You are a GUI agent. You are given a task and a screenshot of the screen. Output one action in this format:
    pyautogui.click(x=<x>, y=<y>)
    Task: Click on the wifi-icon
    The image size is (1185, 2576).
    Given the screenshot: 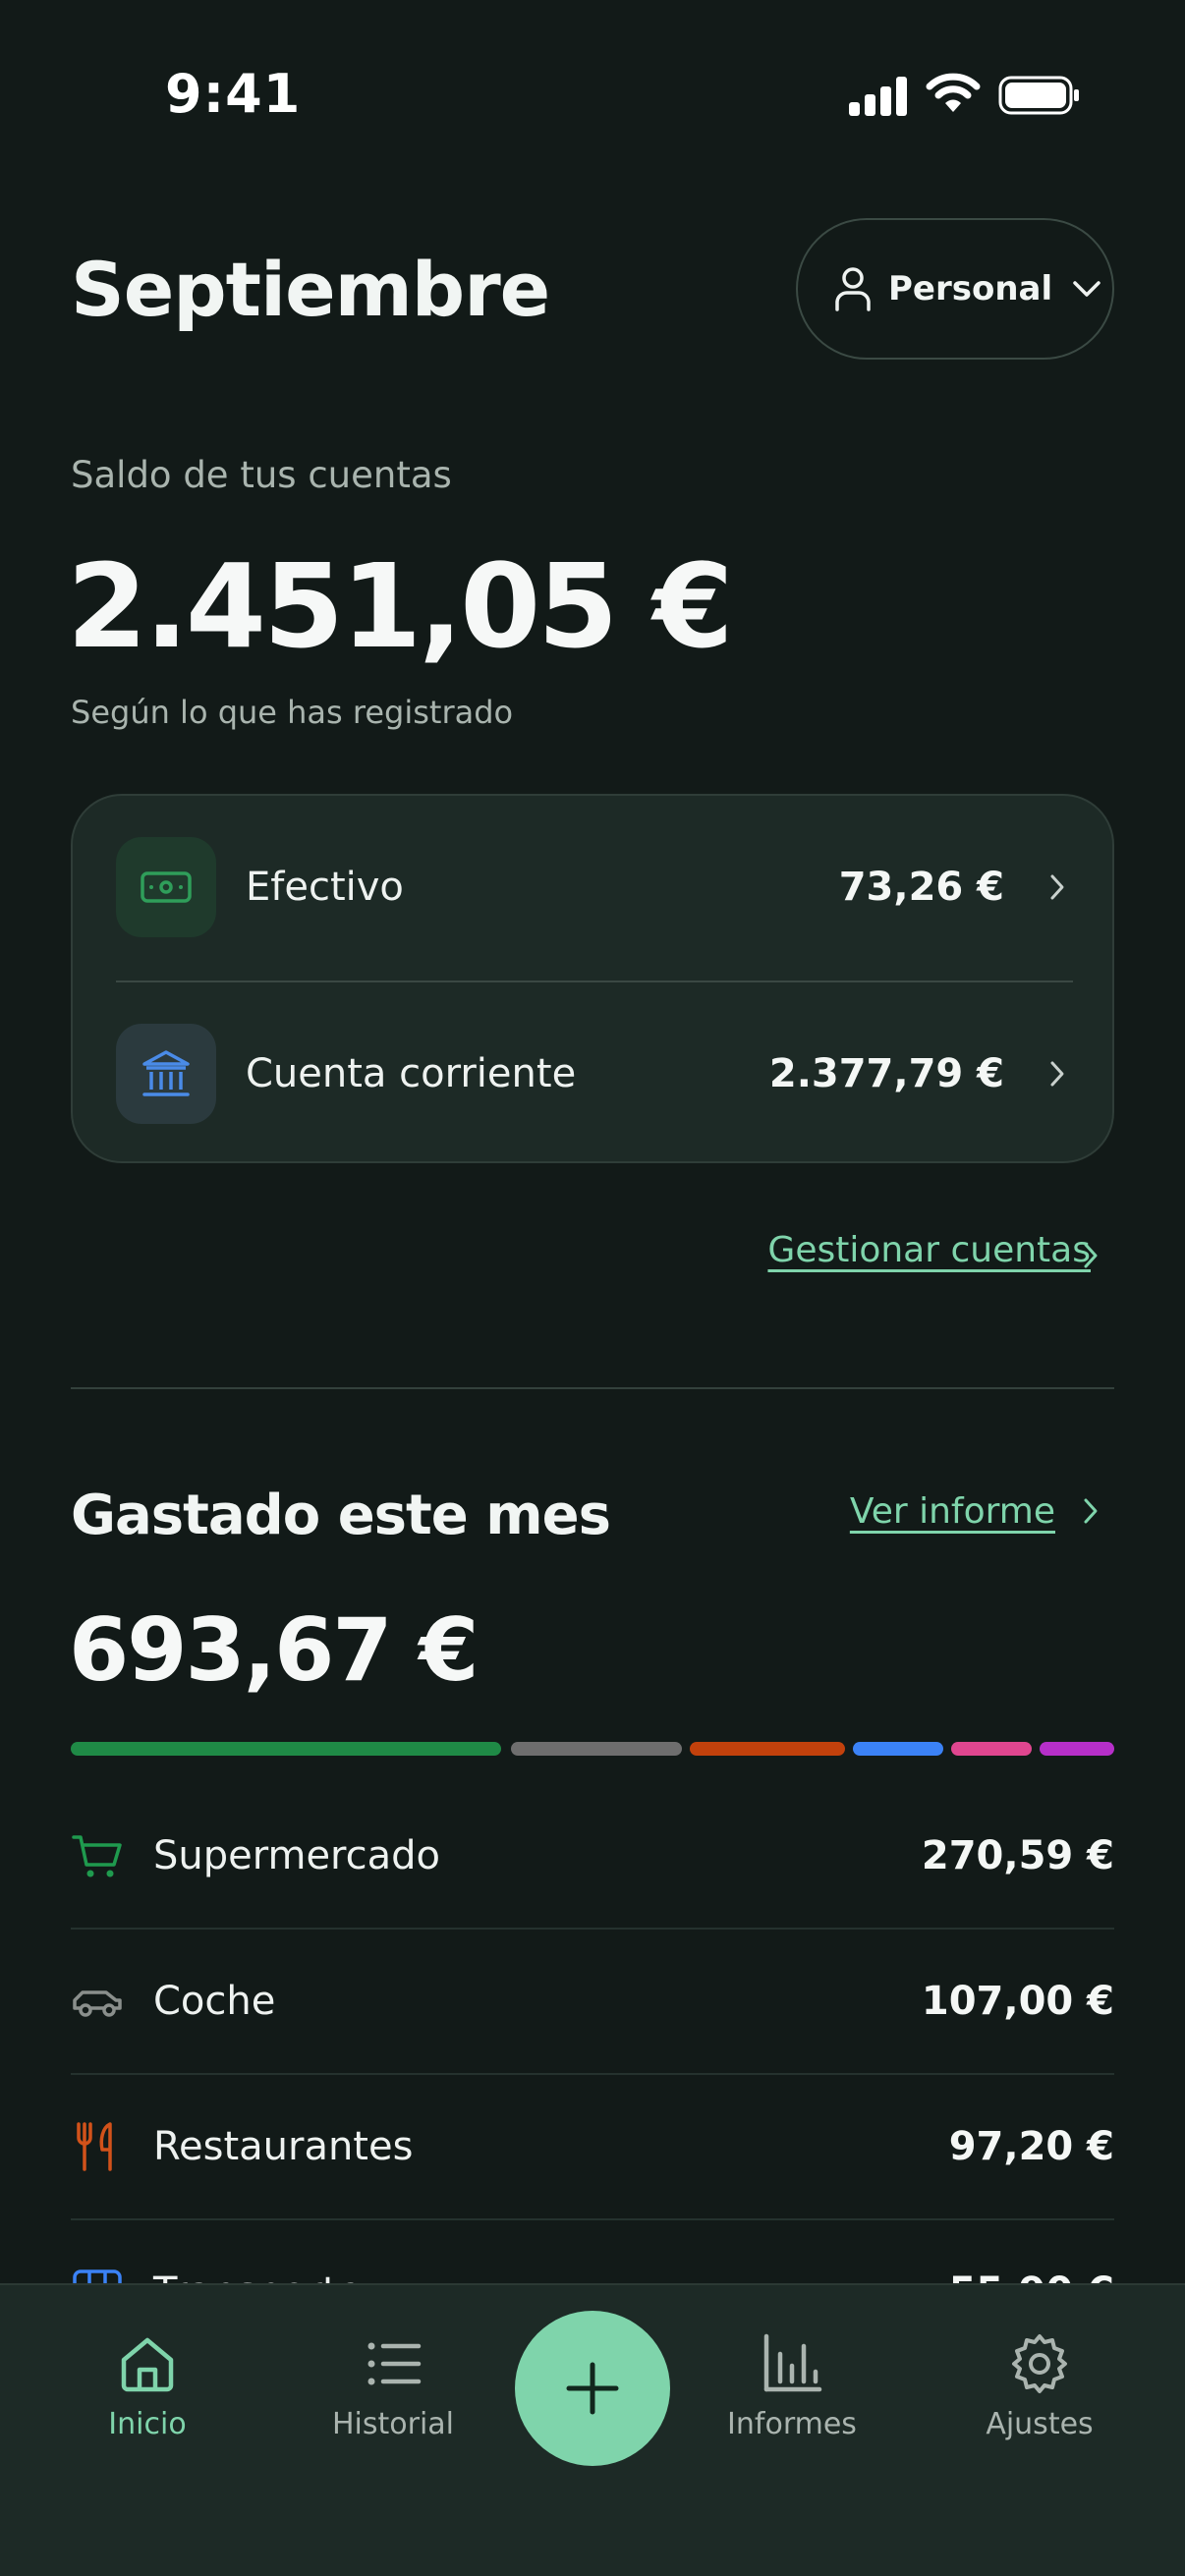 What is the action you would take?
    pyautogui.click(x=954, y=92)
    